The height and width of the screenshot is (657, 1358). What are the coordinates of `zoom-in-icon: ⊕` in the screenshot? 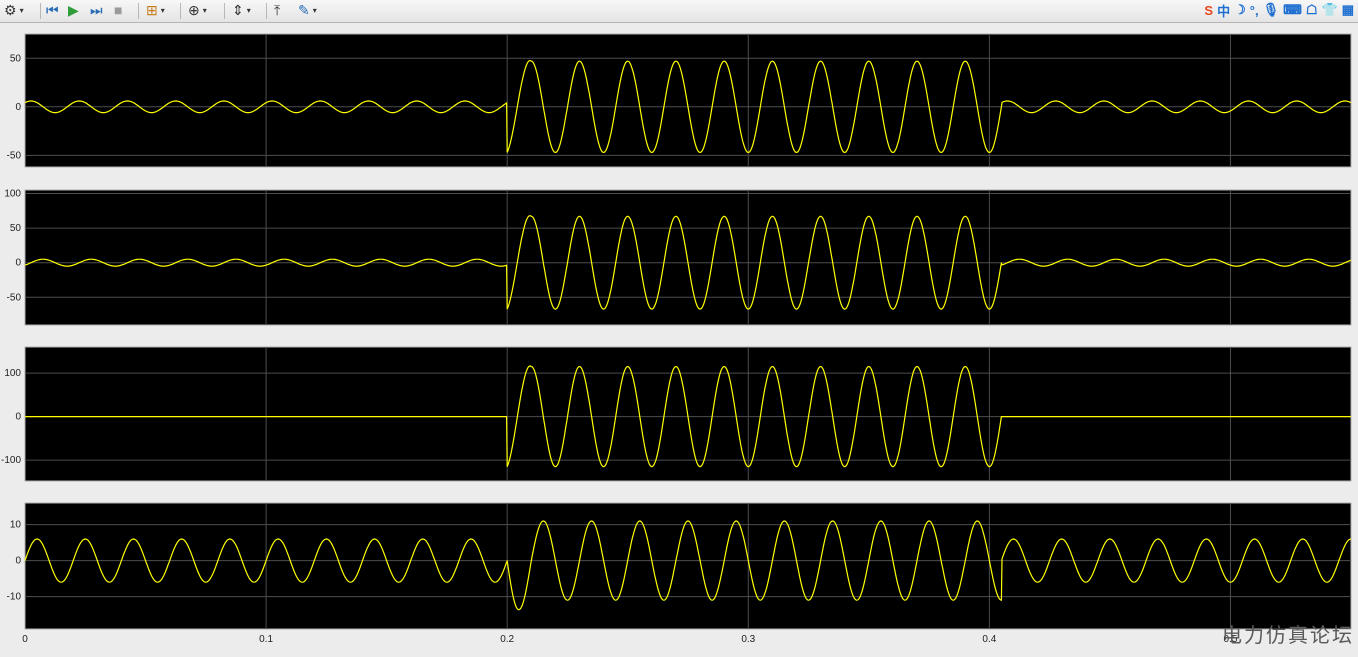 It's located at (194, 9).